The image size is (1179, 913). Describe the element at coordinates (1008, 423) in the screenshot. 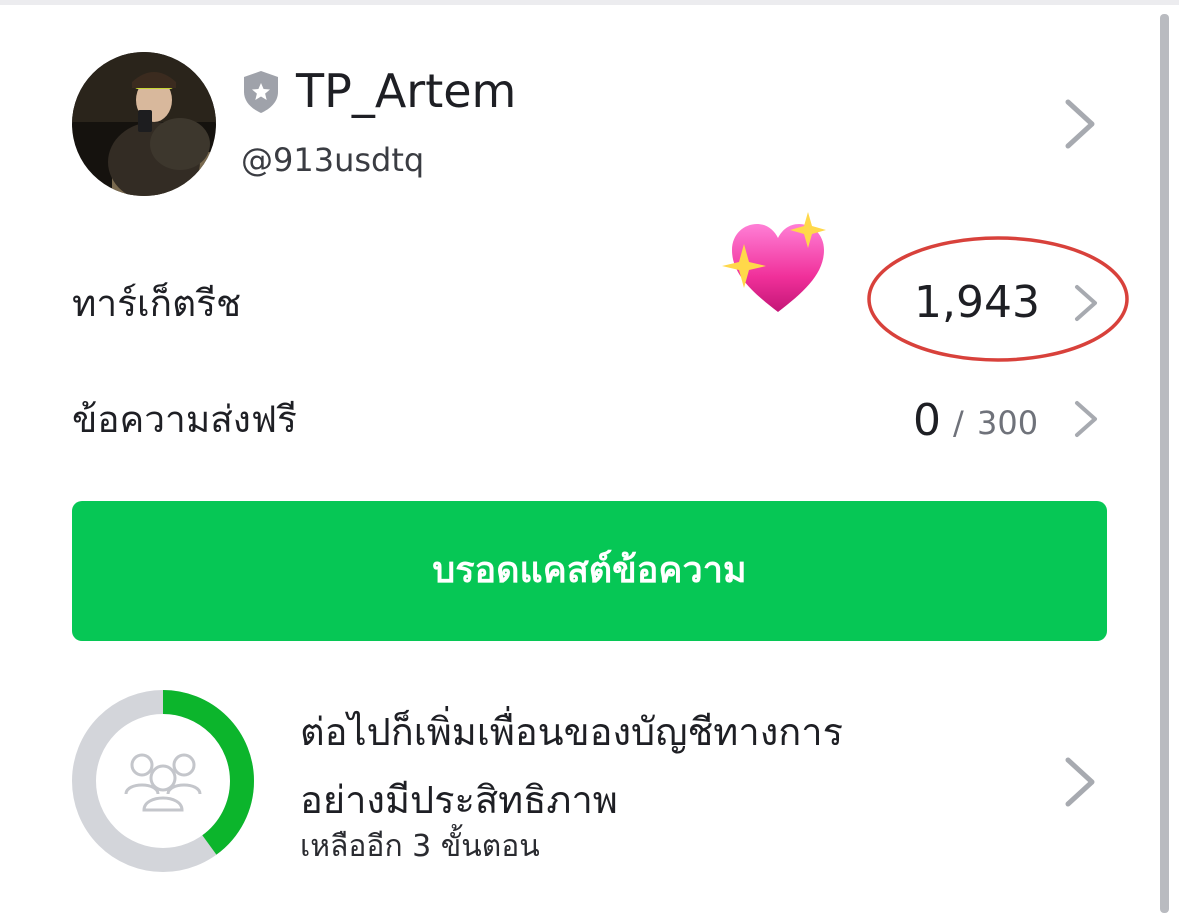

I see `messages-quota: 300` at that location.